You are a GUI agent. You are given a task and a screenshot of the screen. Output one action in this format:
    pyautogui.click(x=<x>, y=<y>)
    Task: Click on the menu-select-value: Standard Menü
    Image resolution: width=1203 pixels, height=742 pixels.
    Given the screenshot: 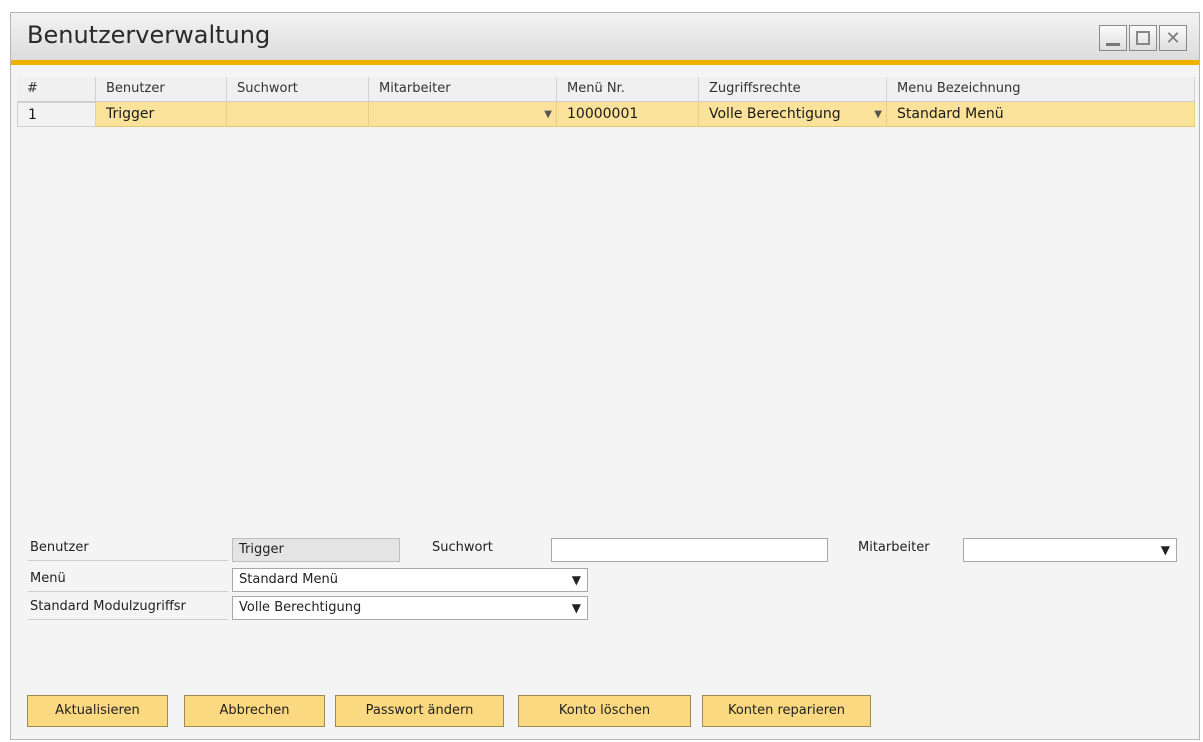 What is the action you would take?
    pyautogui.click(x=288, y=579)
    